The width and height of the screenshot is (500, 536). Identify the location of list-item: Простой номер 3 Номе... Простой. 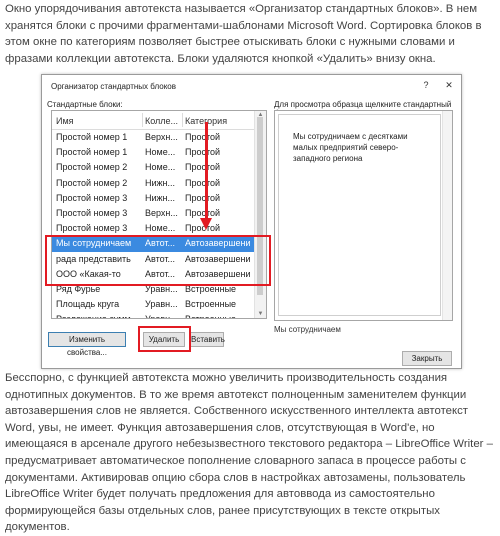
(159, 228).